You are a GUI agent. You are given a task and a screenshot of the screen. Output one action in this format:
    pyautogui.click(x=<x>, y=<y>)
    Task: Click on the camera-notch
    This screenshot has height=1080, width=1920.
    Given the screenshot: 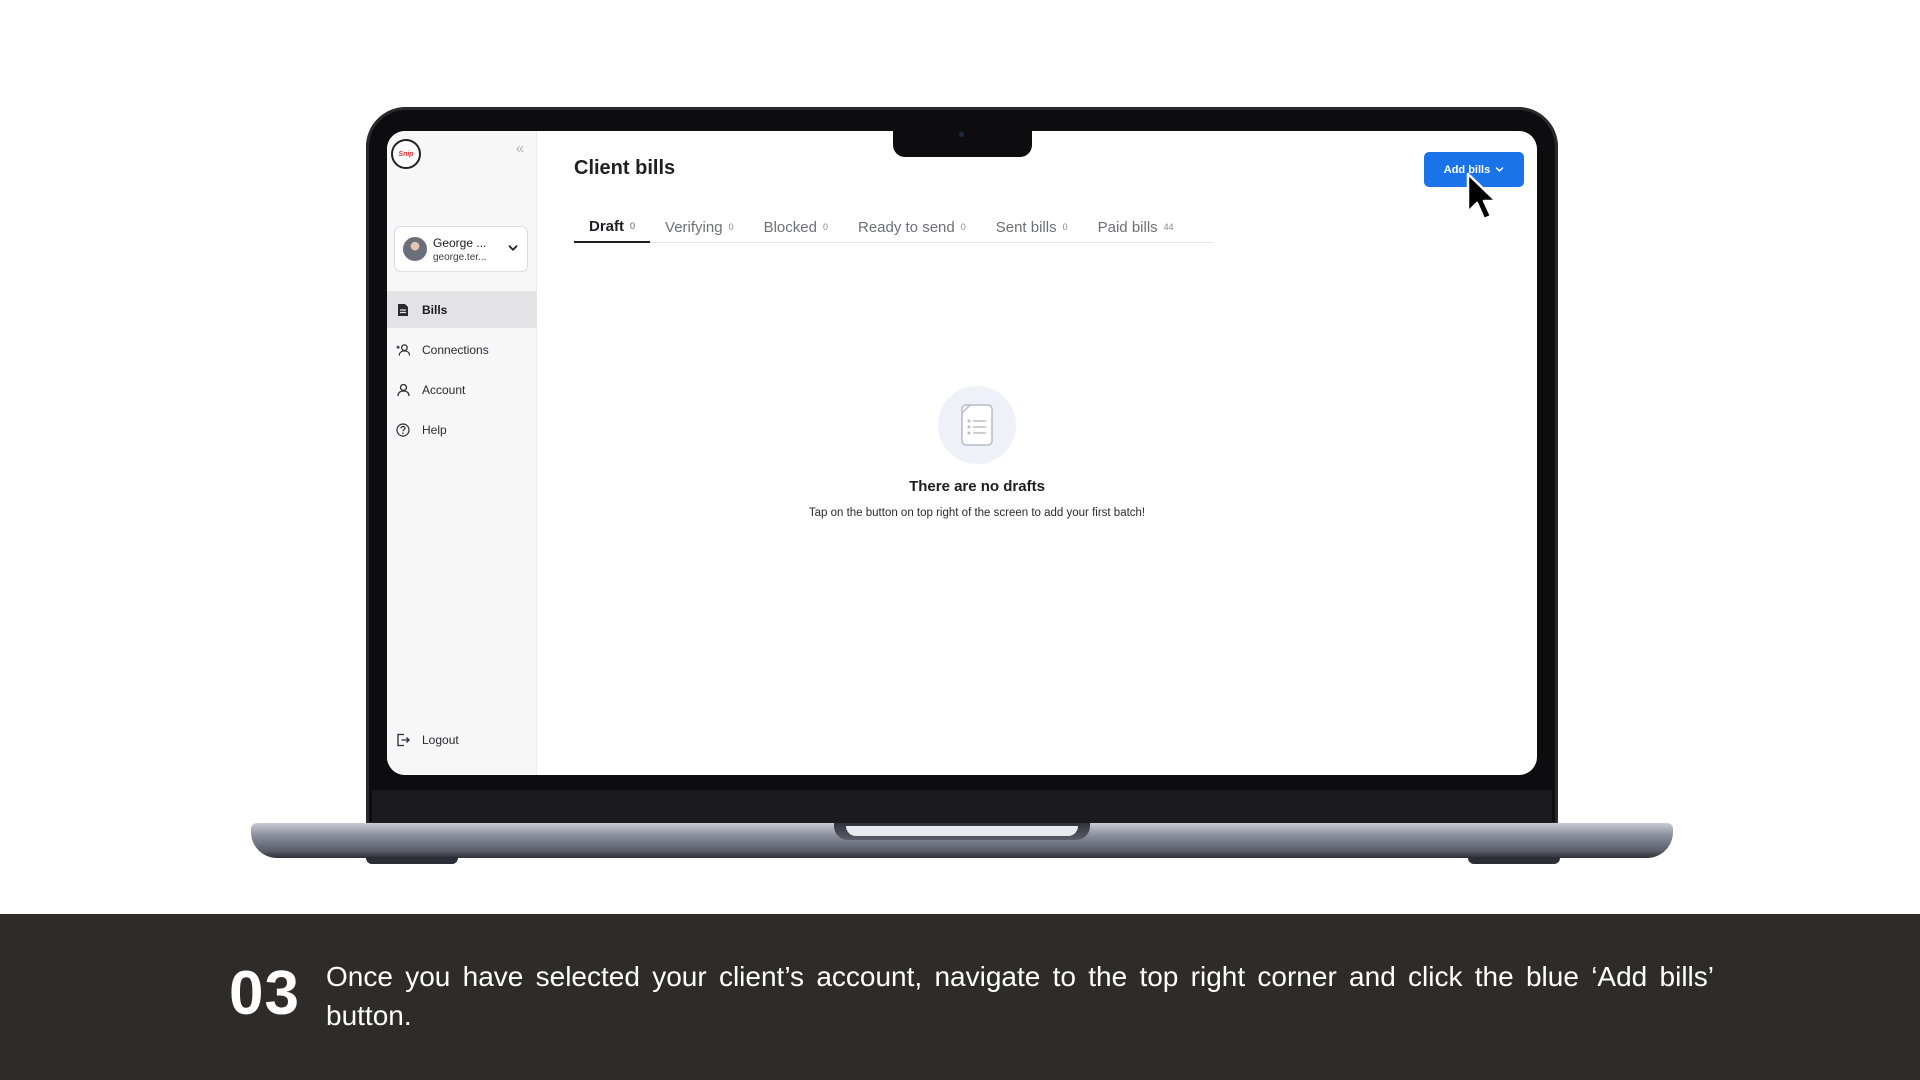 What is the action you would take?
    pyautogui.click(x=962, y=142)
    